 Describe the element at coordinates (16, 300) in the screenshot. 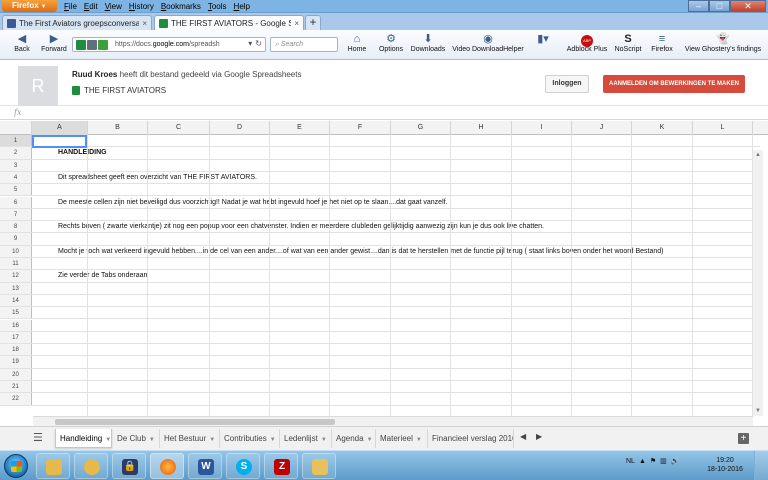

I see `row-header: 14` at that location.